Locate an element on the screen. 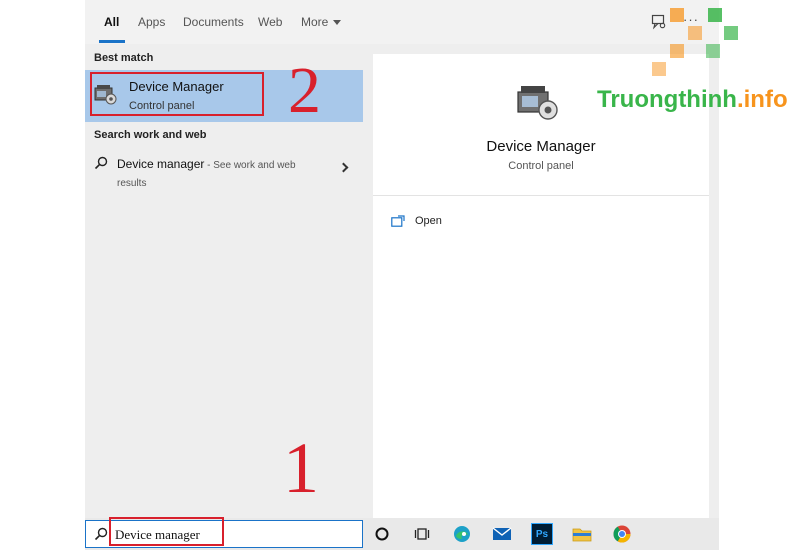 Image resolution: width=800 pixels, height=550 pixels. open-label: Open is located at coordinates (428, 221).